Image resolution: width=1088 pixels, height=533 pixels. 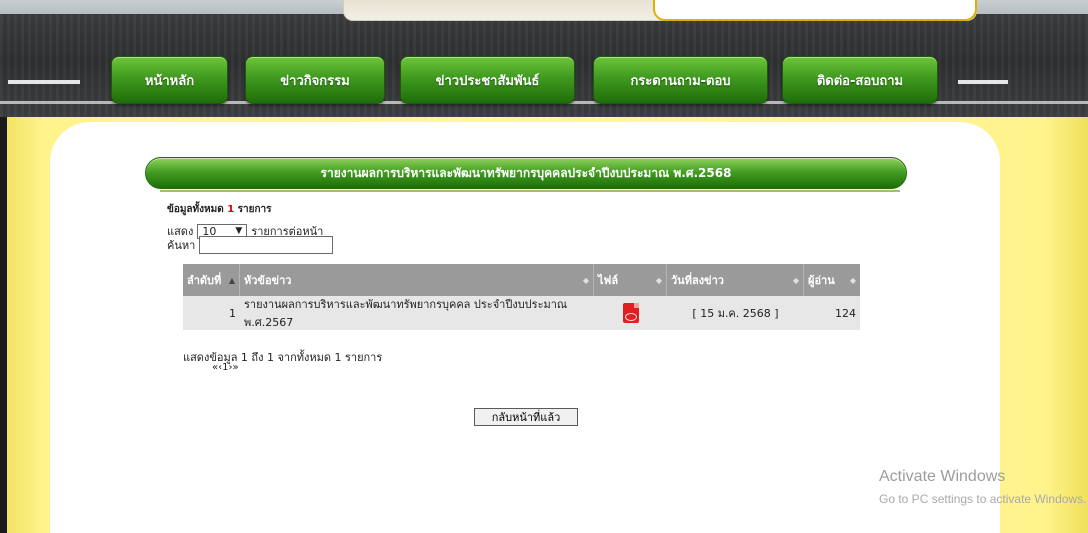 I want to click on col-header-date-label: วันที่ลงข่าว, so click(x=697, y=280).